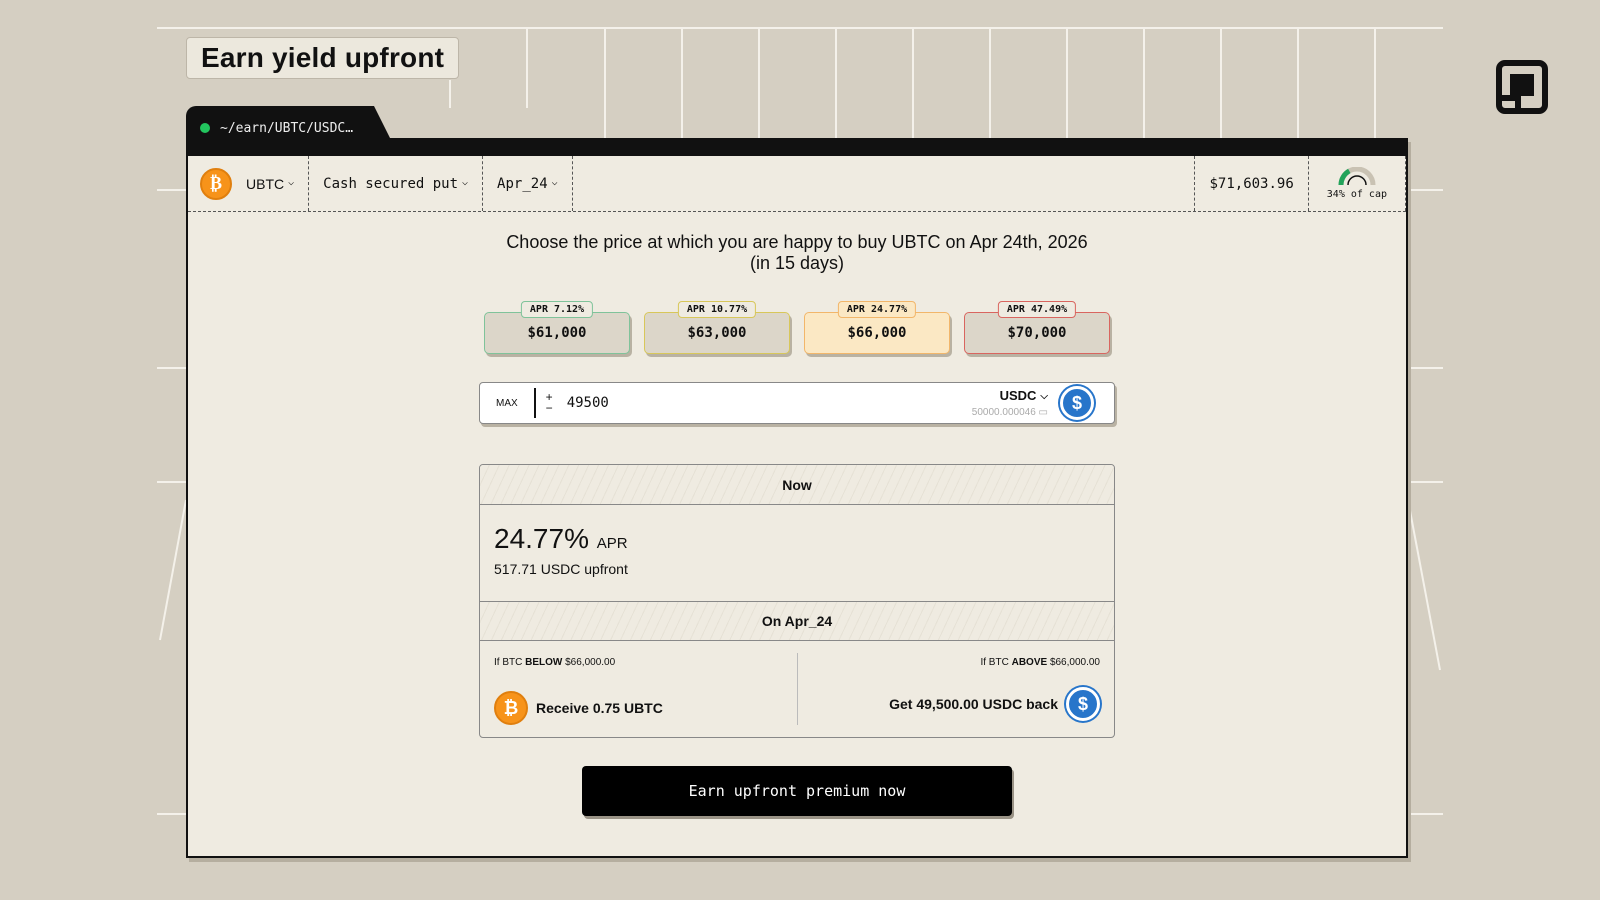  I want to click on cap-gauge: 34% of cap, so click(1357, 183).